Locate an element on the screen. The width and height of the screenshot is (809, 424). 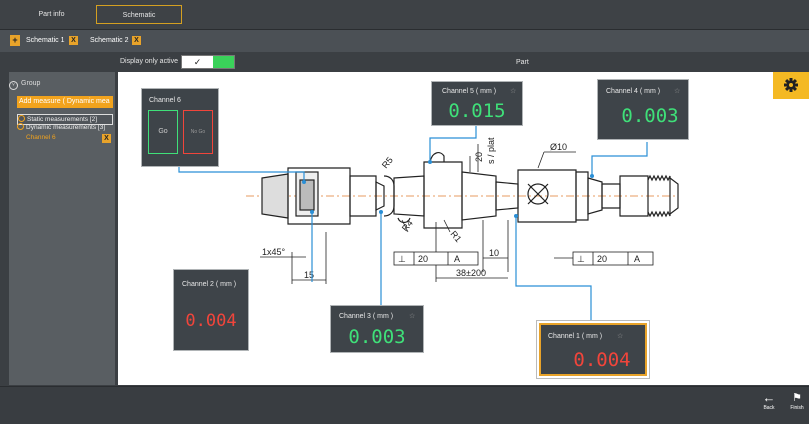
finish-button: ⚑ Finish is located at coordinates (797, 403).